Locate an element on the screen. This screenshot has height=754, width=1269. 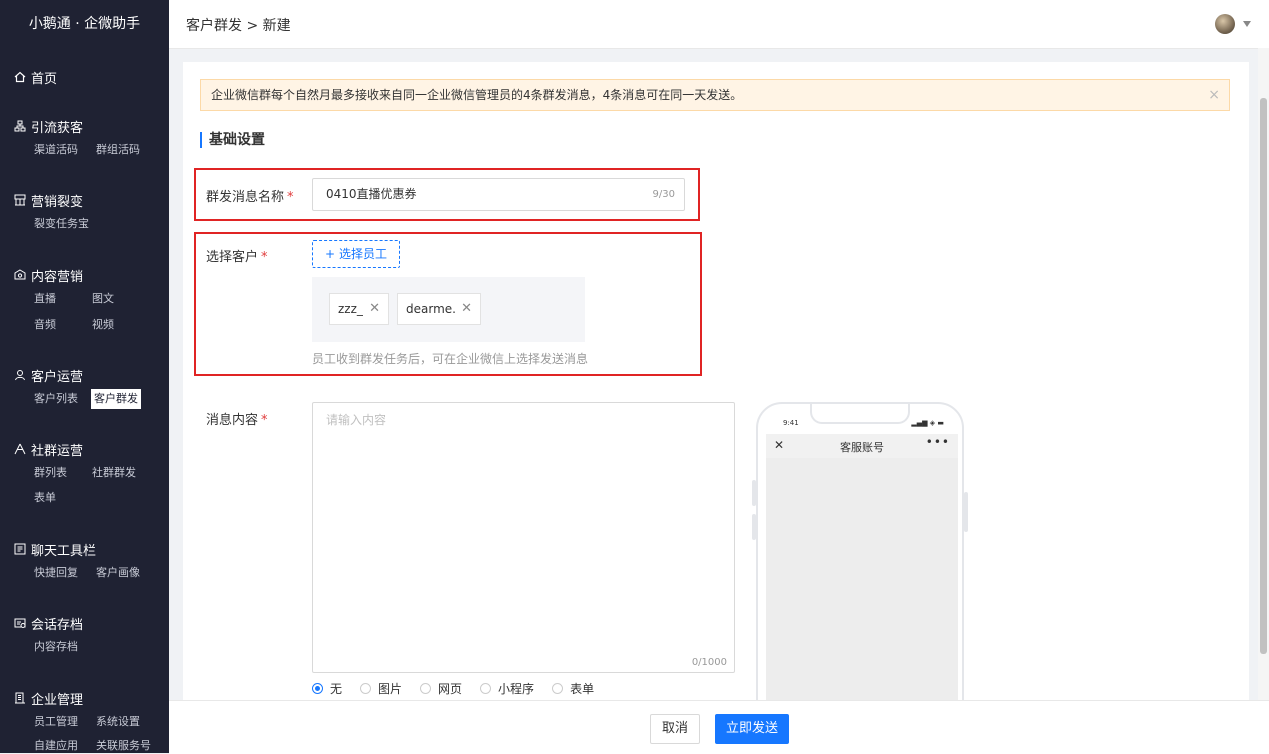
phone-nav-bar: ✕ 客服账号 ••• is located at coordinates (862, 446).